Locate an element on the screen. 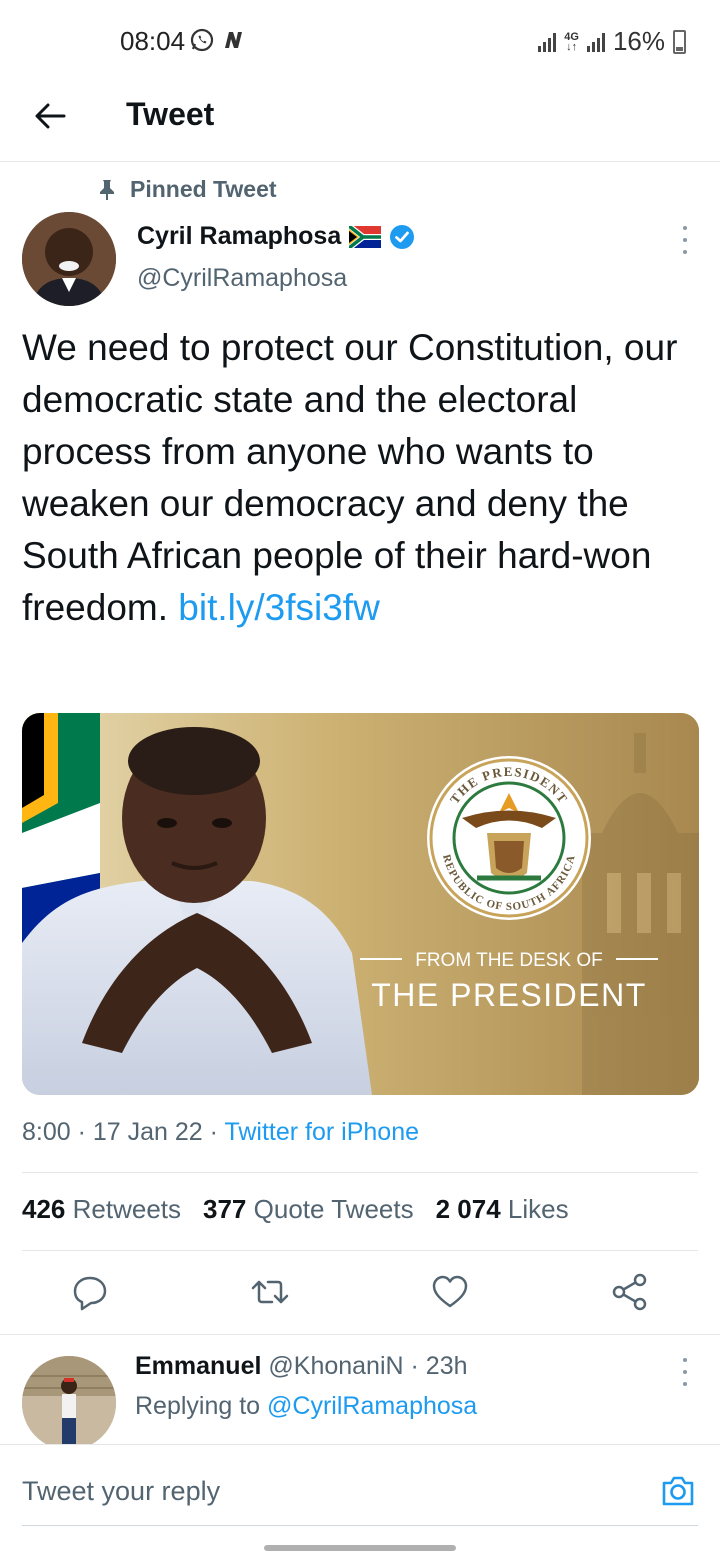 The height and width of the screenshot is (1560, 720). pinned-label: Pinned Tweet is located at coordinates (187, 189).